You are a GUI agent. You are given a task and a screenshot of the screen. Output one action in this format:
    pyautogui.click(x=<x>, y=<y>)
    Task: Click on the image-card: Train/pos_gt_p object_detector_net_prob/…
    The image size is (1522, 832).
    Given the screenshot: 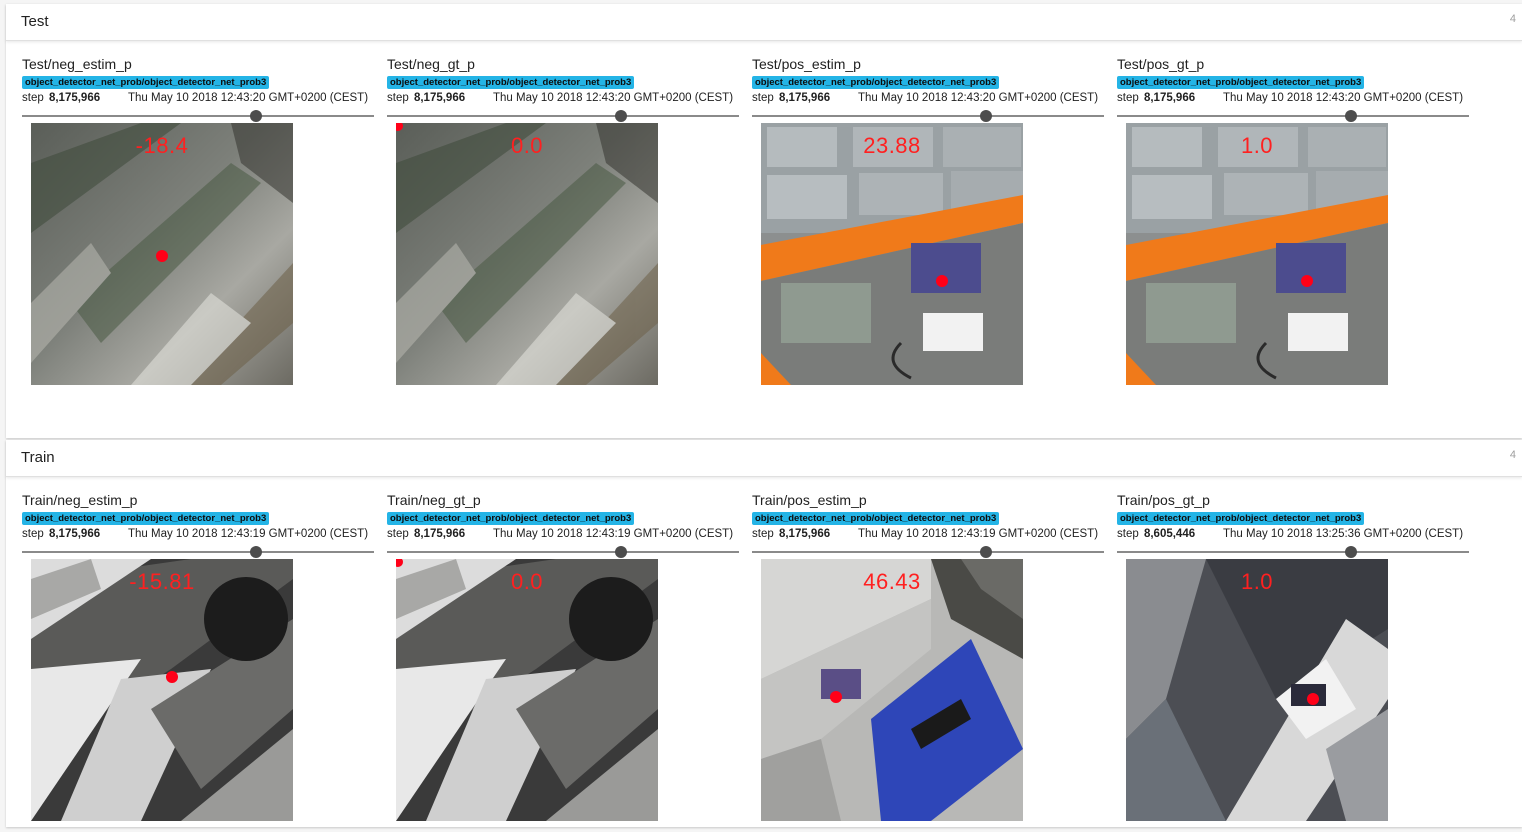 What is the action you would take?
    pyautogui.click(x=1293, y=662)
    